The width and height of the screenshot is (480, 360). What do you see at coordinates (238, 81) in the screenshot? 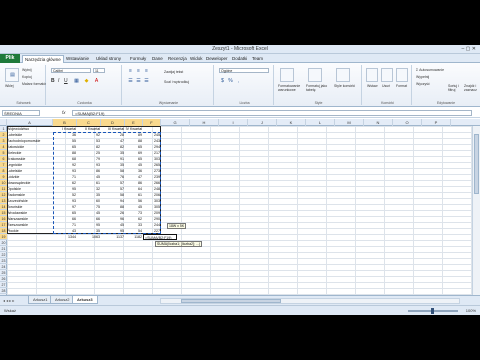
I see `comma-icon: ‚` at bounding box center [238, 81].